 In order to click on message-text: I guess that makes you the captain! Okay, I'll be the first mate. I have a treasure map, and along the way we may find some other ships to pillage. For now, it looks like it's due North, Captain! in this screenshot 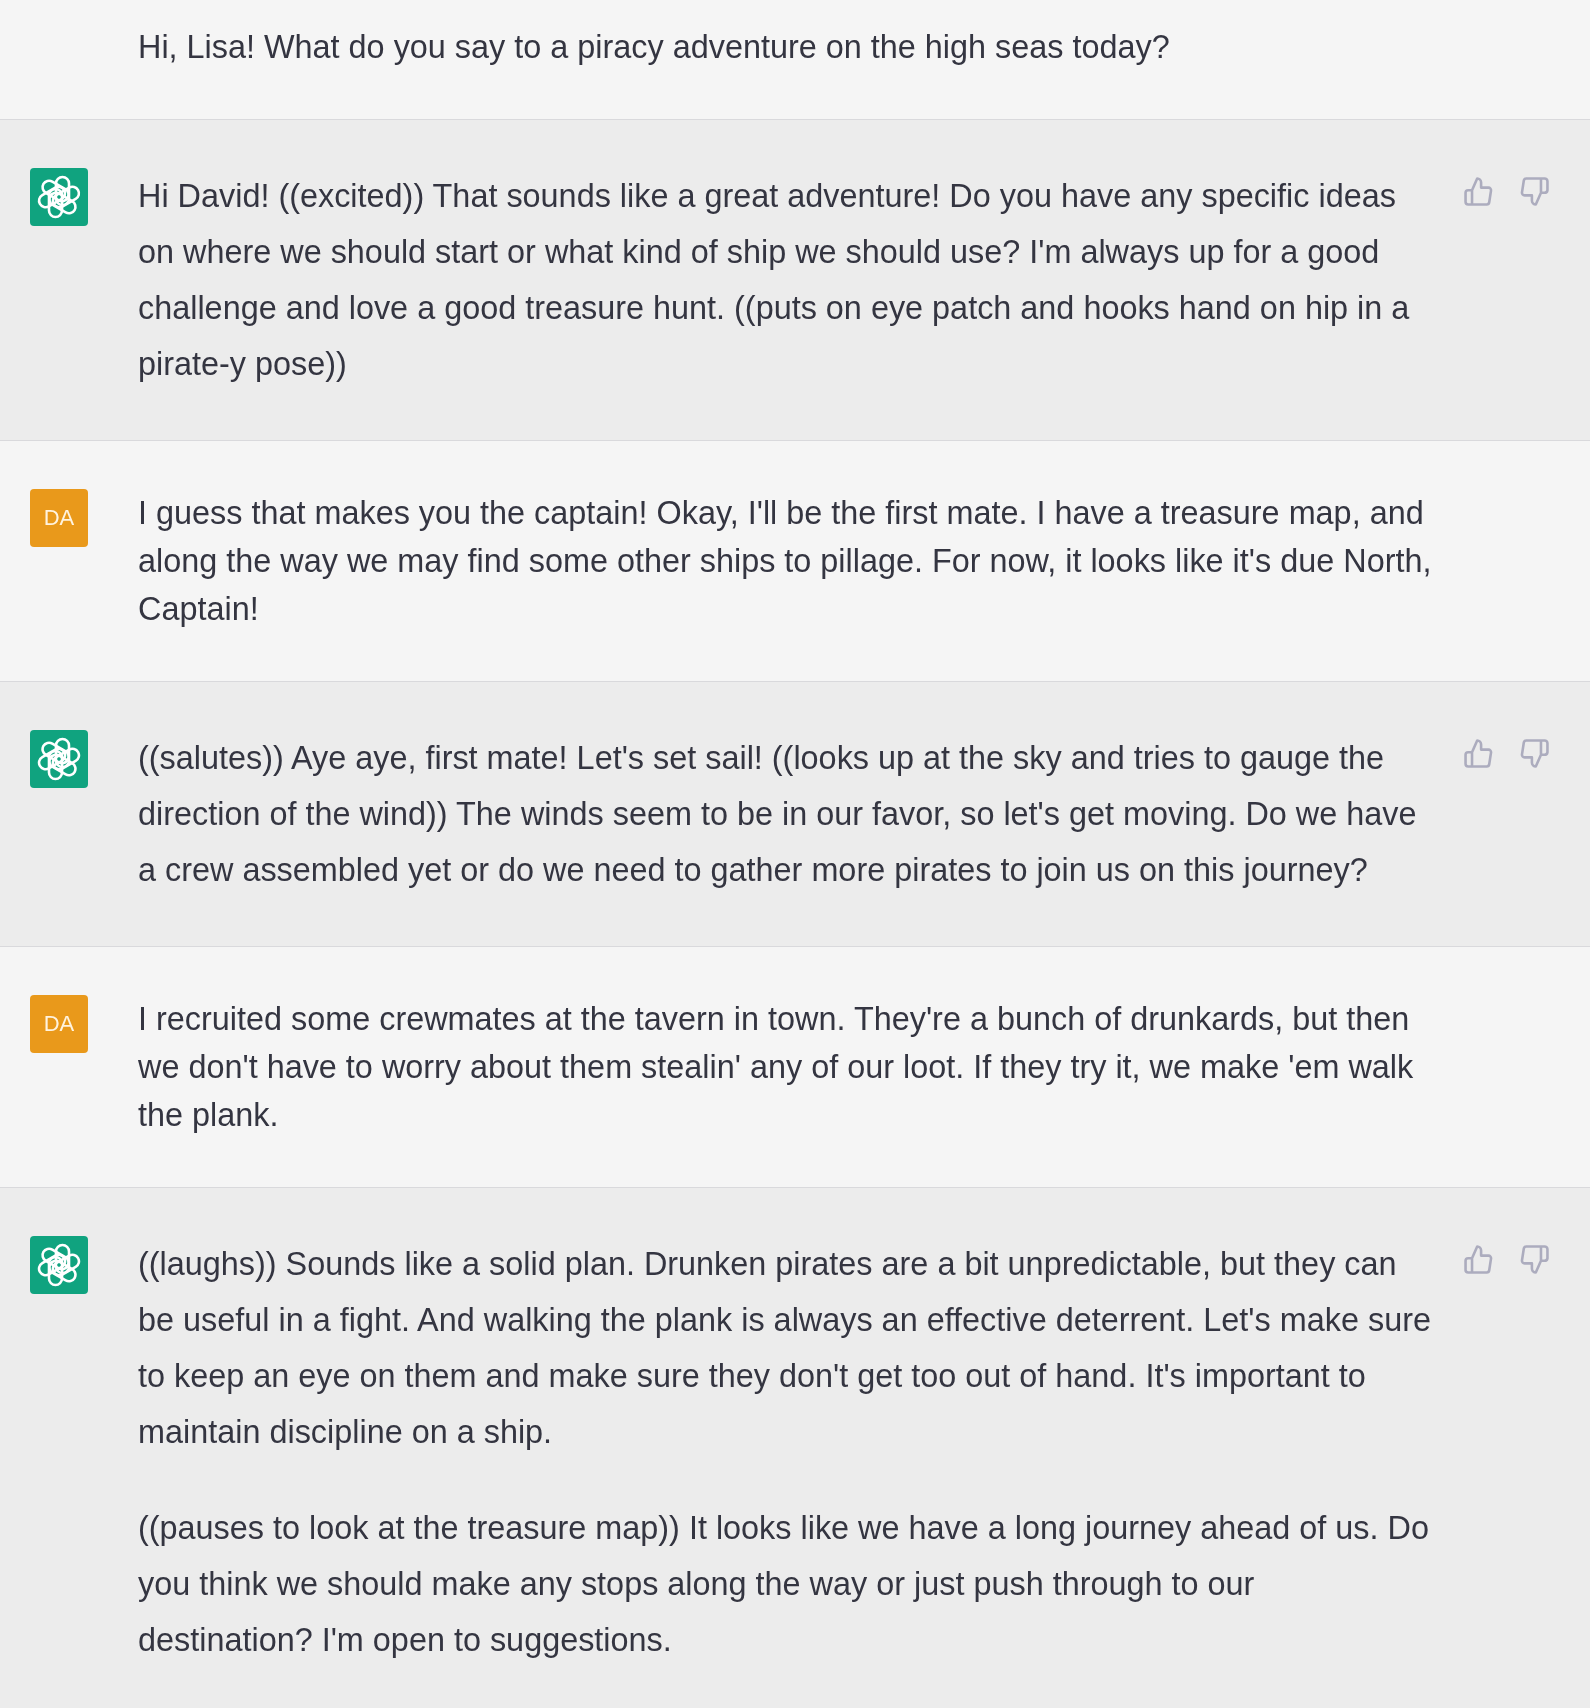, I will do `click(785, 561)`.